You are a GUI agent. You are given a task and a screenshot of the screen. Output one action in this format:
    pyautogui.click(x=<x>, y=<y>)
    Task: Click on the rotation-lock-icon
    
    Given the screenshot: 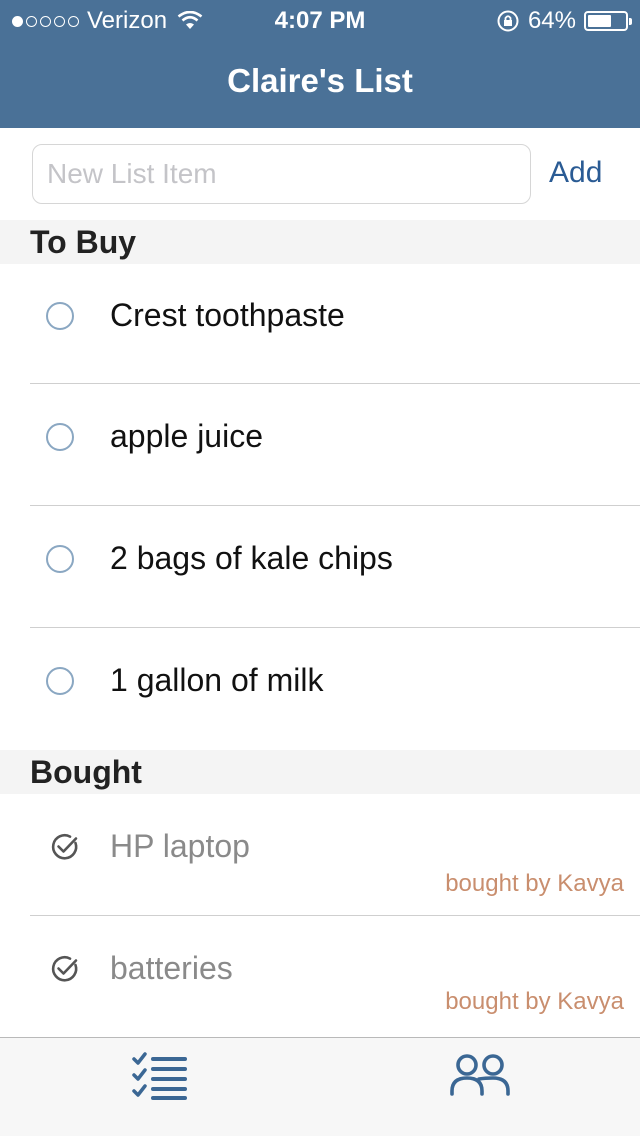 What is the action you would take?
    pyautogui.click(x=508, y=21)
    